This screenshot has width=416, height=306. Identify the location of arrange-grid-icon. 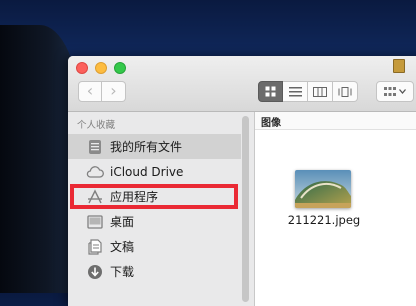
(390, 91).